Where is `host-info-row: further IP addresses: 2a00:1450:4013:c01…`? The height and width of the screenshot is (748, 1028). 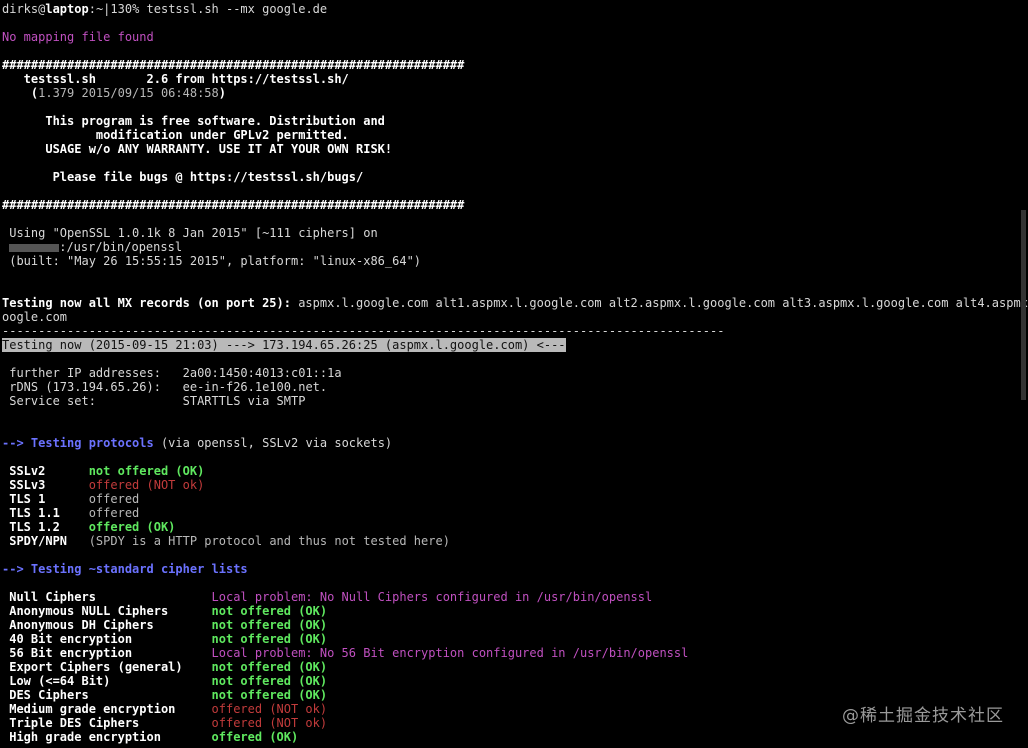 host-info-row: further IP addresses: 2a00:1450:4013:c01… is located at coordinates (172, 373).